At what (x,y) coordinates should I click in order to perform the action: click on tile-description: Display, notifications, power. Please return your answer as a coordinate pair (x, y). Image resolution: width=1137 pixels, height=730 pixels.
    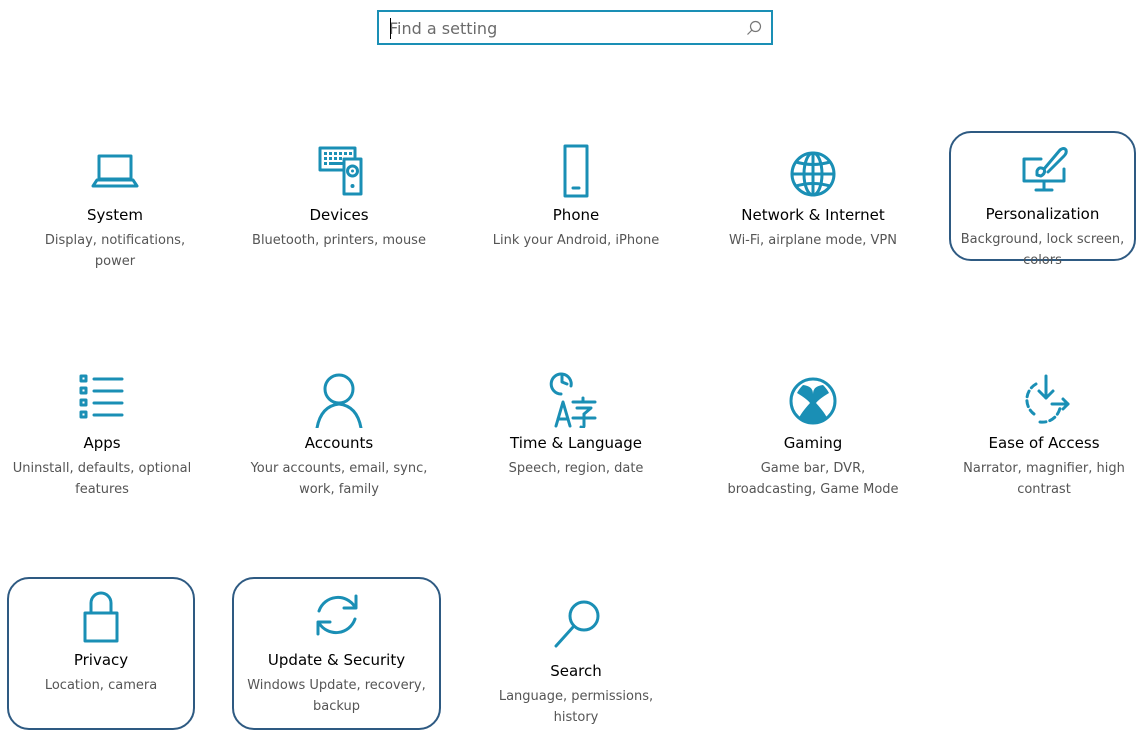
    Looking at the image, I should click on (115, 251).